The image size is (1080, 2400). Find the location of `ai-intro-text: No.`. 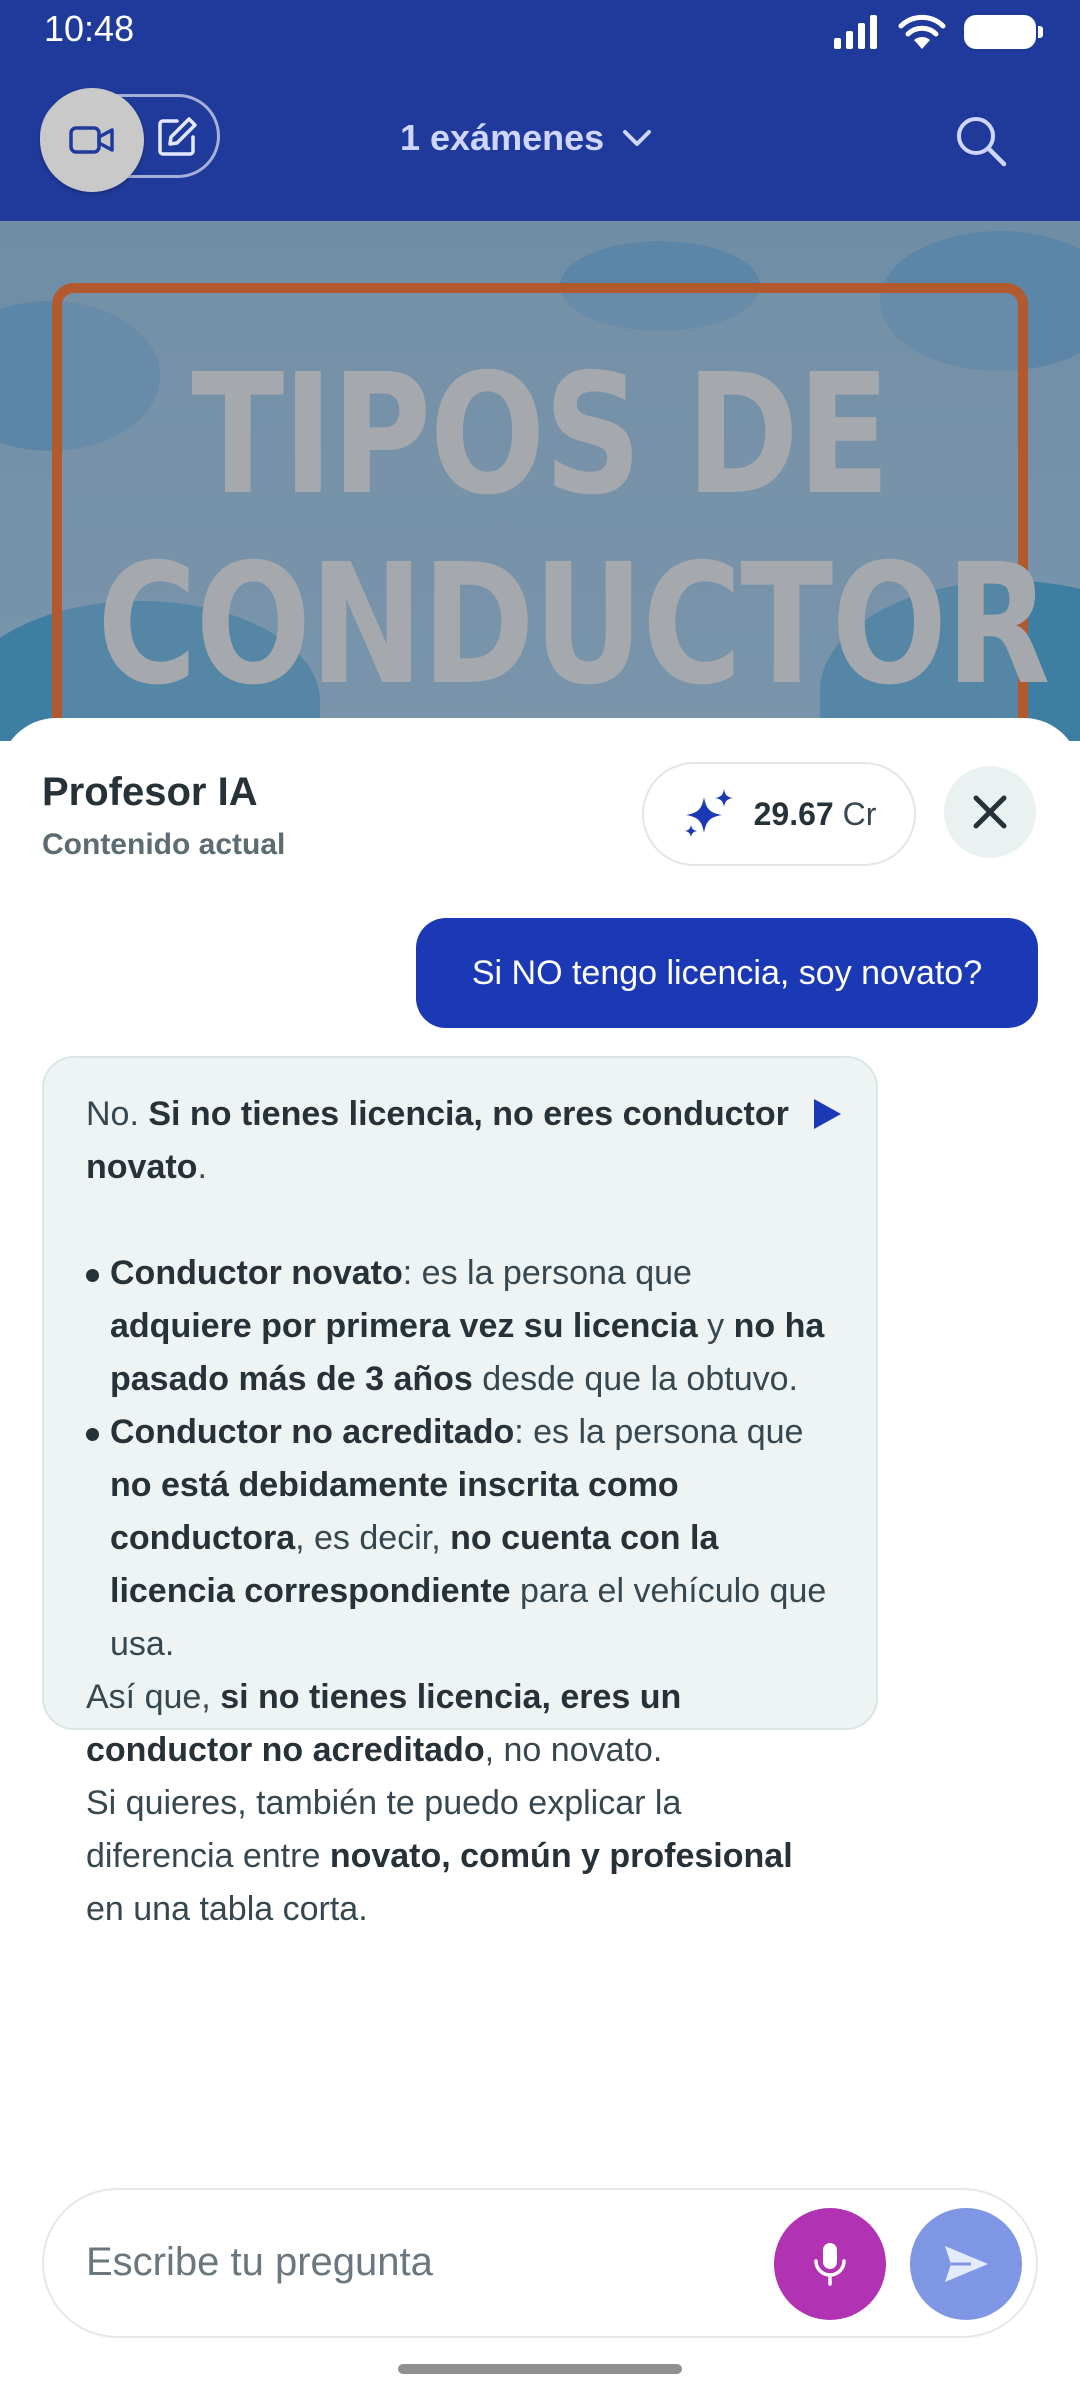

ai-intro-text: No. is located at coordinates (117, 1114).